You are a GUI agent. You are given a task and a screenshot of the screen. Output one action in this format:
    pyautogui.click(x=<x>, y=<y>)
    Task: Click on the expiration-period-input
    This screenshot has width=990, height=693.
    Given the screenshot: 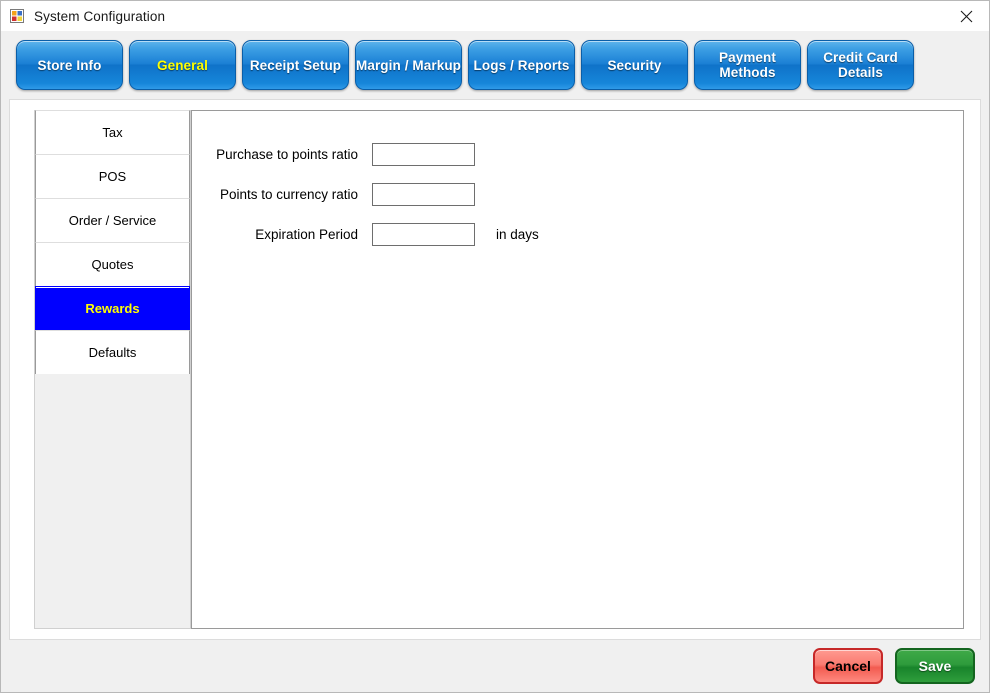 What is the action you would take?
    pyautogui.click(x=423, y=234)
    